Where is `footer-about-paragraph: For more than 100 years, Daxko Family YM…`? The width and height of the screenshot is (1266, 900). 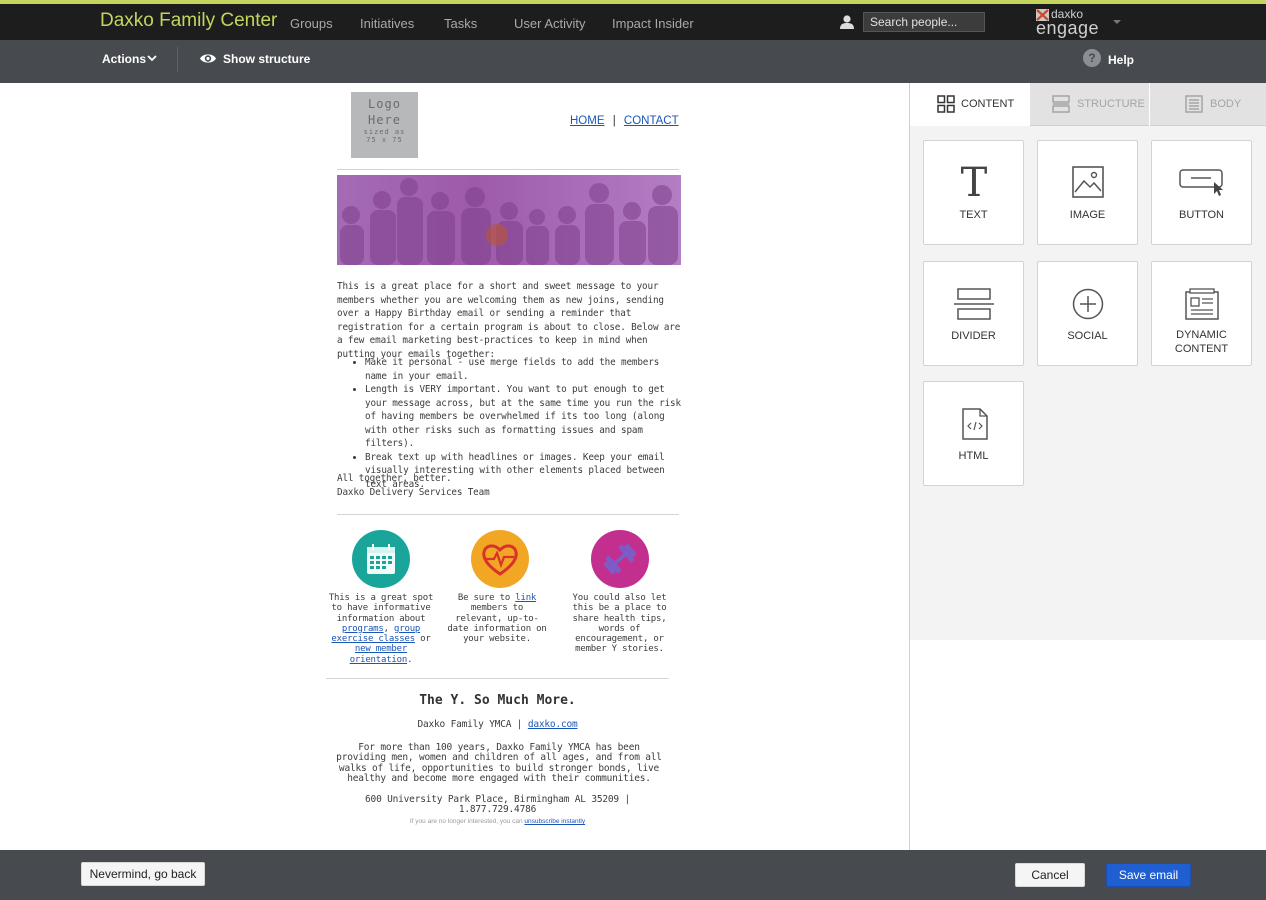
footer-about-paragraph: For more than 100 years, Daxko Family YM… is located at coordinates (499, 763).